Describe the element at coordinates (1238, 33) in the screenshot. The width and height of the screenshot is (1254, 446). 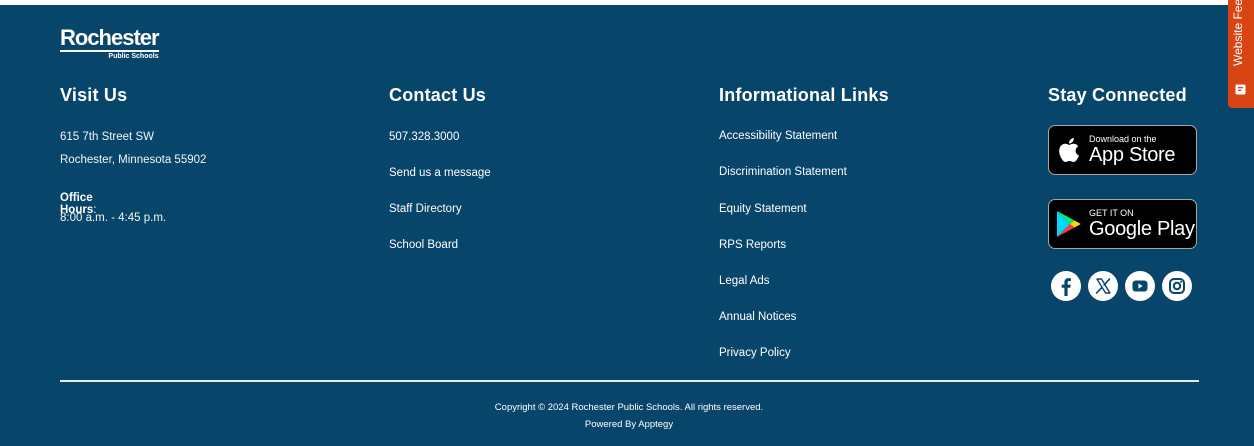
I see `website-feedback-label: Website Feed` at that location.